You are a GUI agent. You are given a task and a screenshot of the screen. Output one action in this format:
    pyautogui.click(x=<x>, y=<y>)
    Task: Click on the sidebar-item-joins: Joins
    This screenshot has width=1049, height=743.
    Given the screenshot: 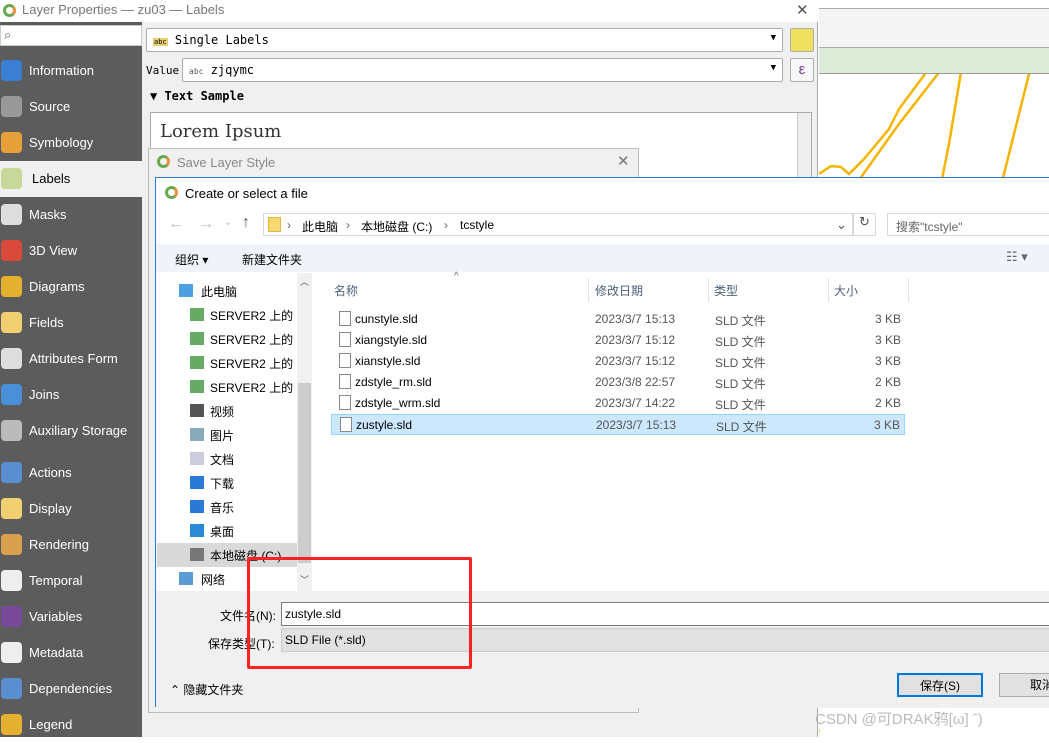 What is the action you would take?
    pyautogui.click(x=71, y=395)
    